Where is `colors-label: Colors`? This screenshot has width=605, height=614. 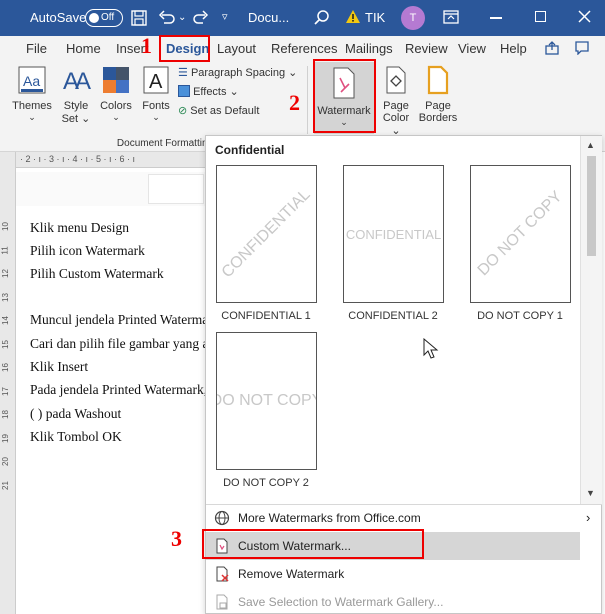 colors-label: Colors is located at coordinates (116, 106).